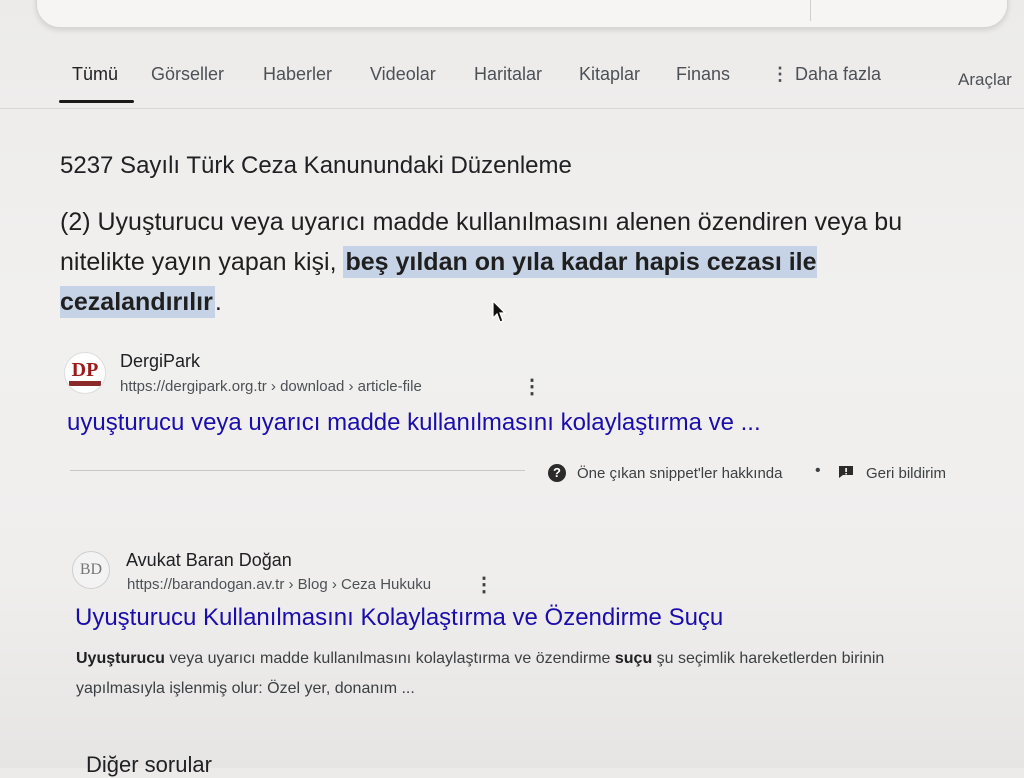  Describe the element at coordinates (96, 101) in the screenshot. I see `active-tab-indicator` at that location.